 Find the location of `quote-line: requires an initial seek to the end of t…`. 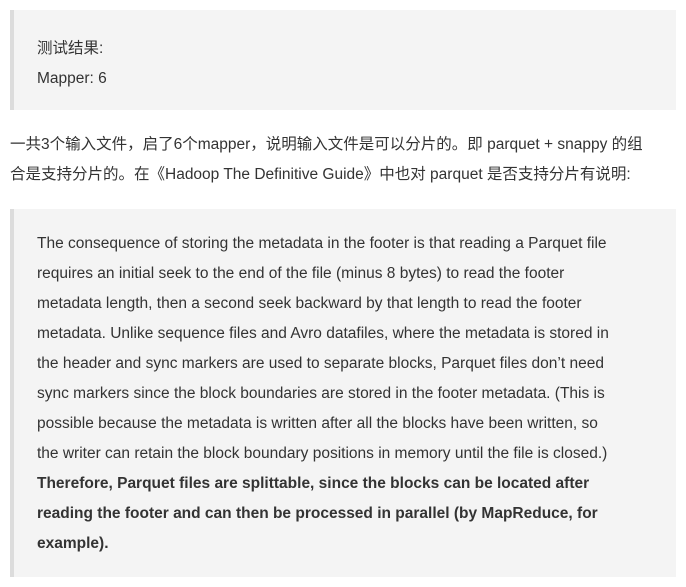

quote-line: requires an initial seek to the end of t… is located at coordinates (301, 273).